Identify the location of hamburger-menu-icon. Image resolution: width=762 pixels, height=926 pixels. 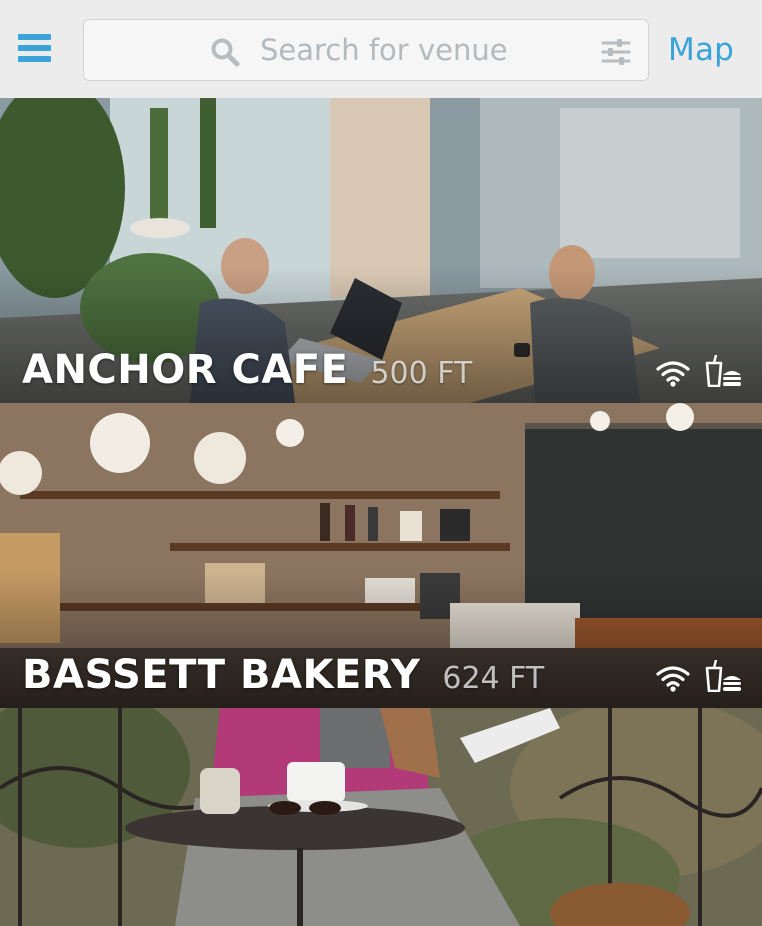
(34, 48).